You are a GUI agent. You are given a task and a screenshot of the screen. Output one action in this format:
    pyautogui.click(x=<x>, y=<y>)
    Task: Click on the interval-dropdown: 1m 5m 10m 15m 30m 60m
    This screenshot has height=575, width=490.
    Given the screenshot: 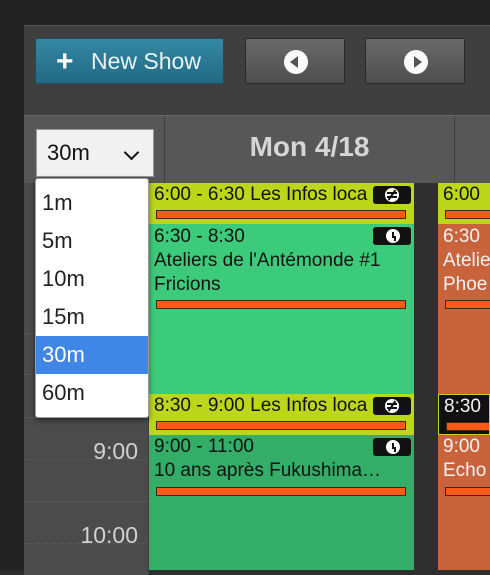 What is the action you would take?
    pyautogui.click(x=92, y=298)
    